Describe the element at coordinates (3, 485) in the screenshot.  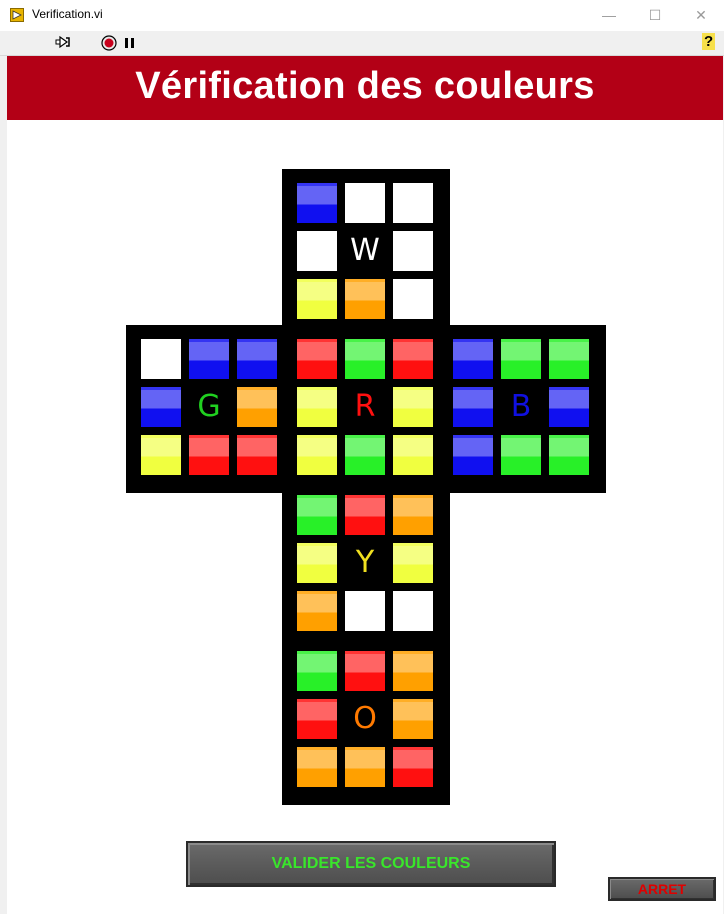
I see `panel-frame` at that location.